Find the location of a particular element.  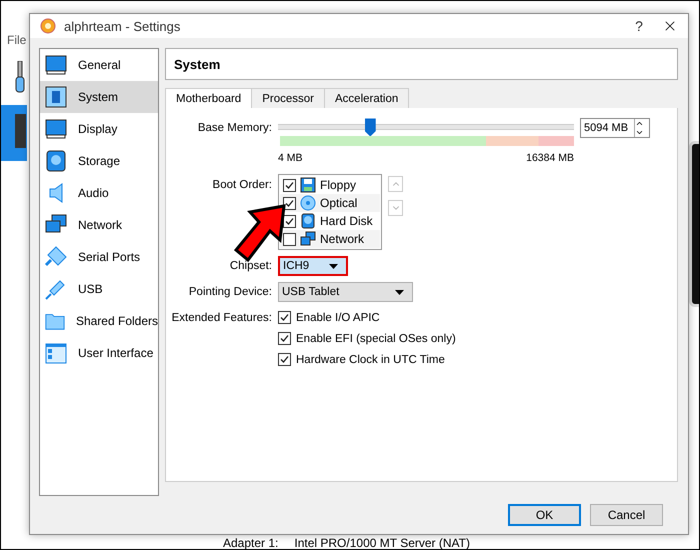

sidebar-item: System is located at coordinates (99, 97).